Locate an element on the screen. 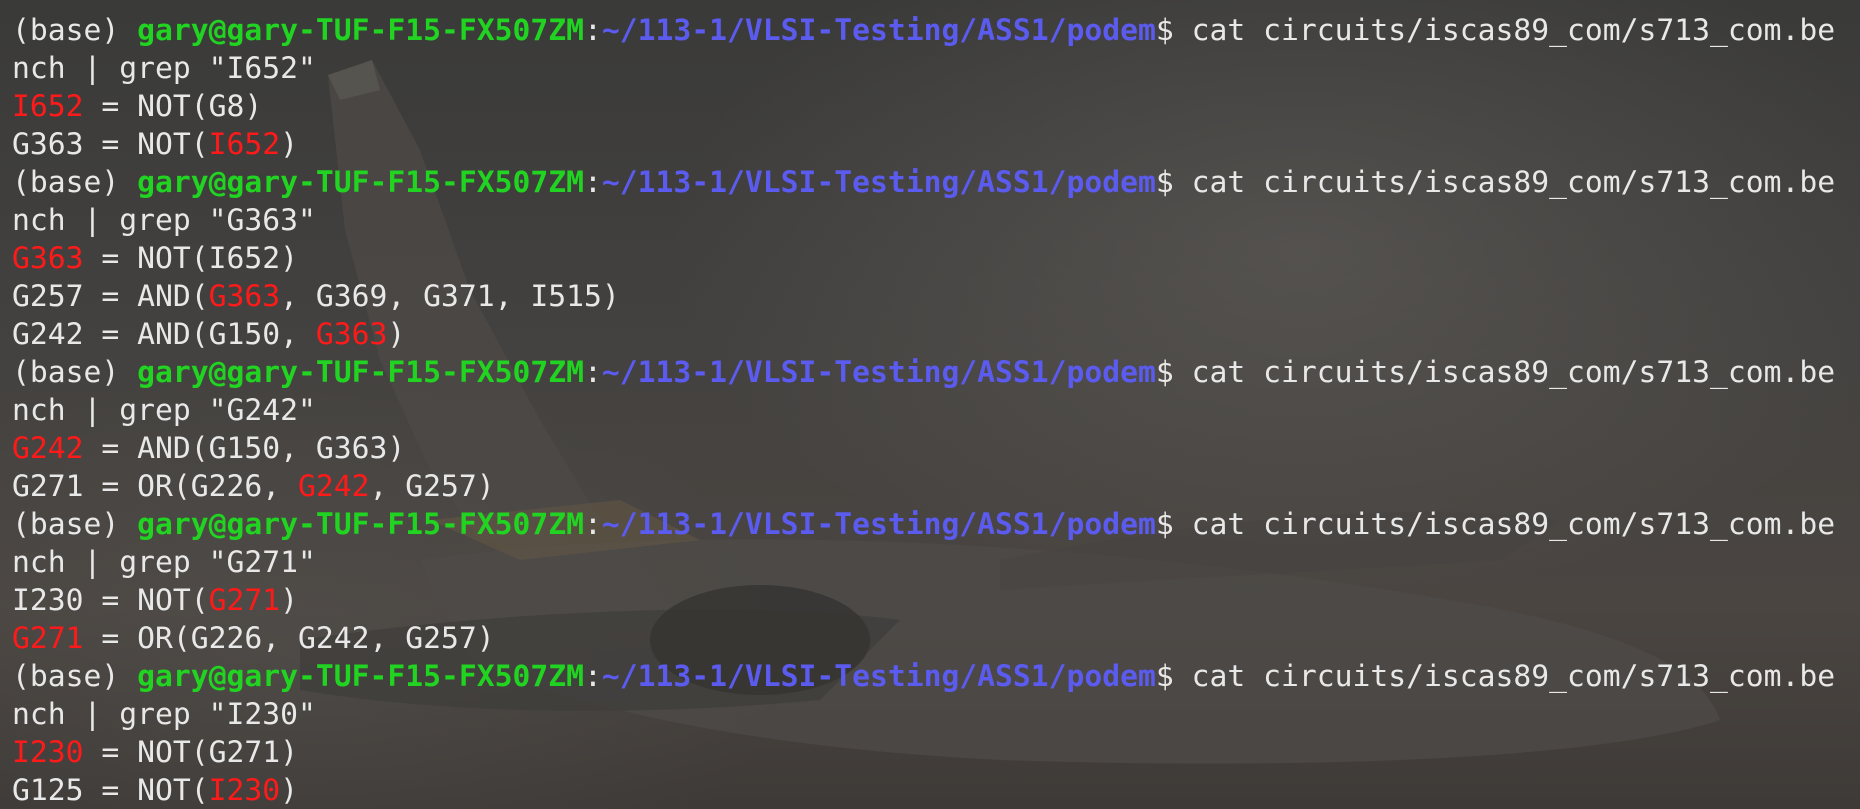 The width and height of the screenshot is (1860, 809). output-text: I230 = NOT( is located at coordinates (110, 600).